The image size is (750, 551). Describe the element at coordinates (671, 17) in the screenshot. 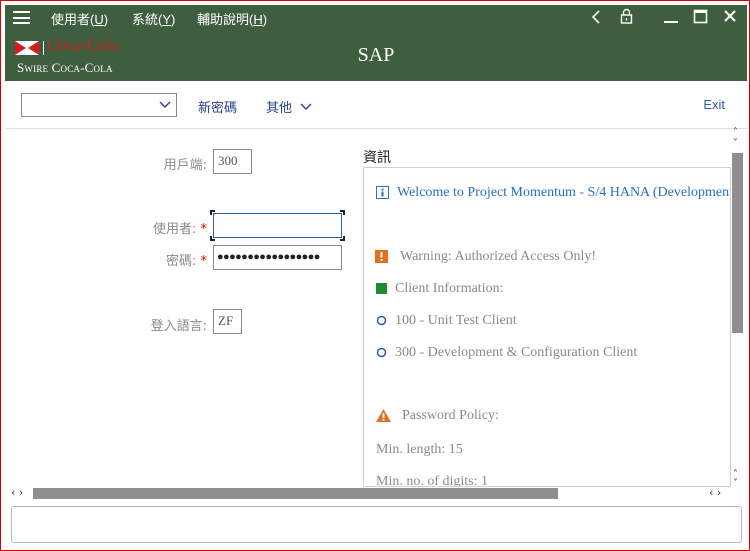

I see `minimize-icon` at that location.